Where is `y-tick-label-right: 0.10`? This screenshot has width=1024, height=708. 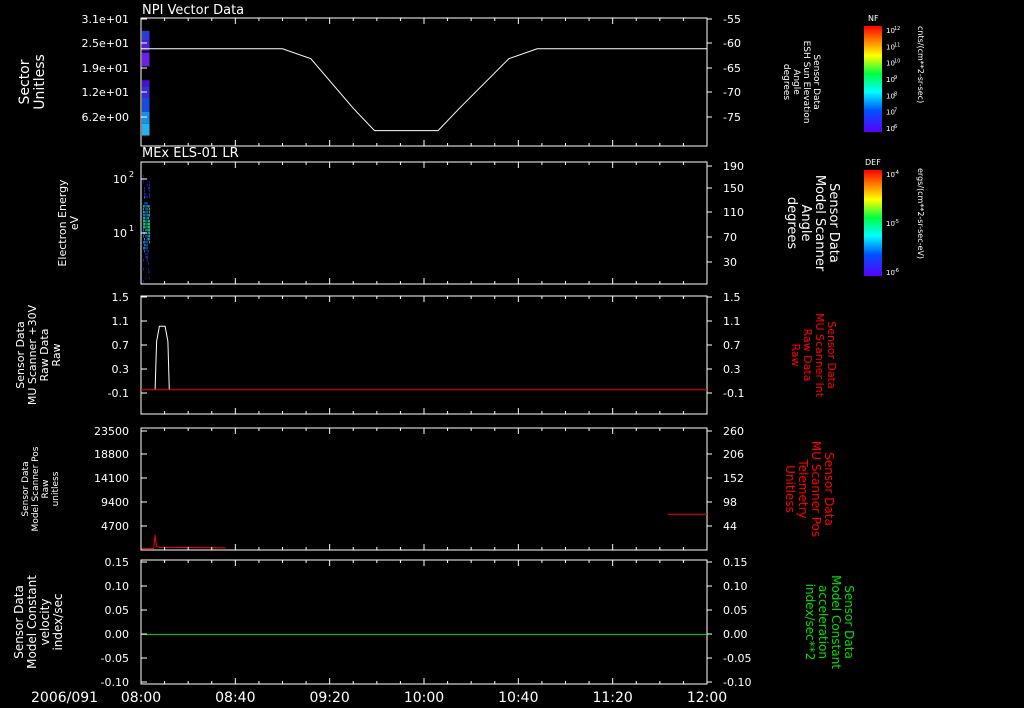 y-tick-label-right: 0.10 is located at coordinates (735, 586).